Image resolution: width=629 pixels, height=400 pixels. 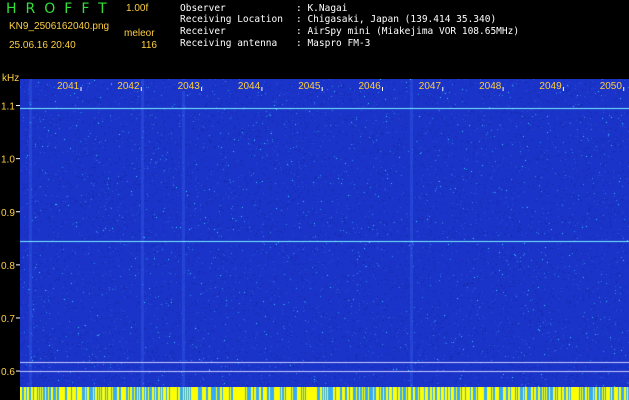 I want to click on time-tick-label: 2048, so click(x=490, y=86).